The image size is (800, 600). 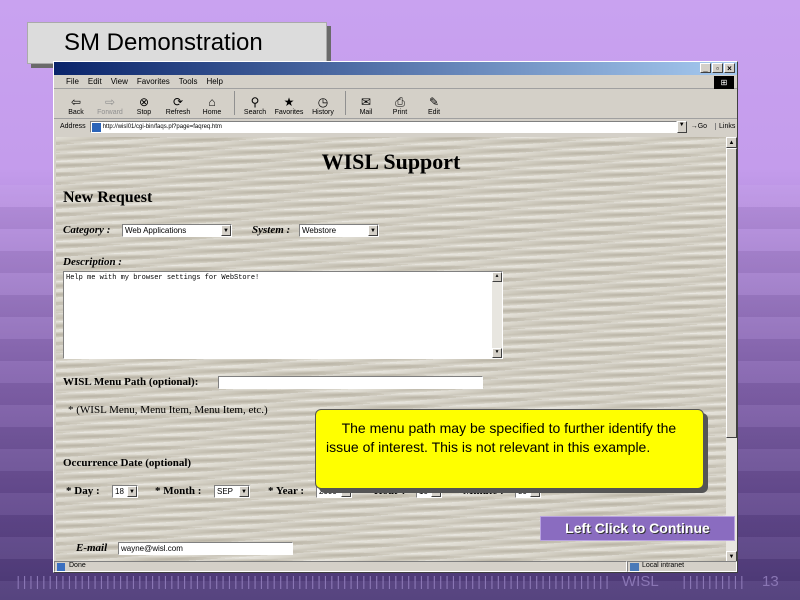 I want to click on menu-help: Help, so click(x=214, y=81).